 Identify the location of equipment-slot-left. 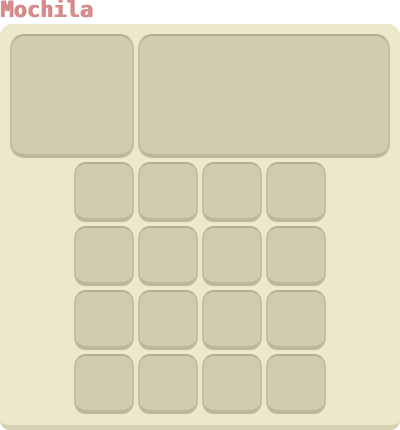
(72, 96).